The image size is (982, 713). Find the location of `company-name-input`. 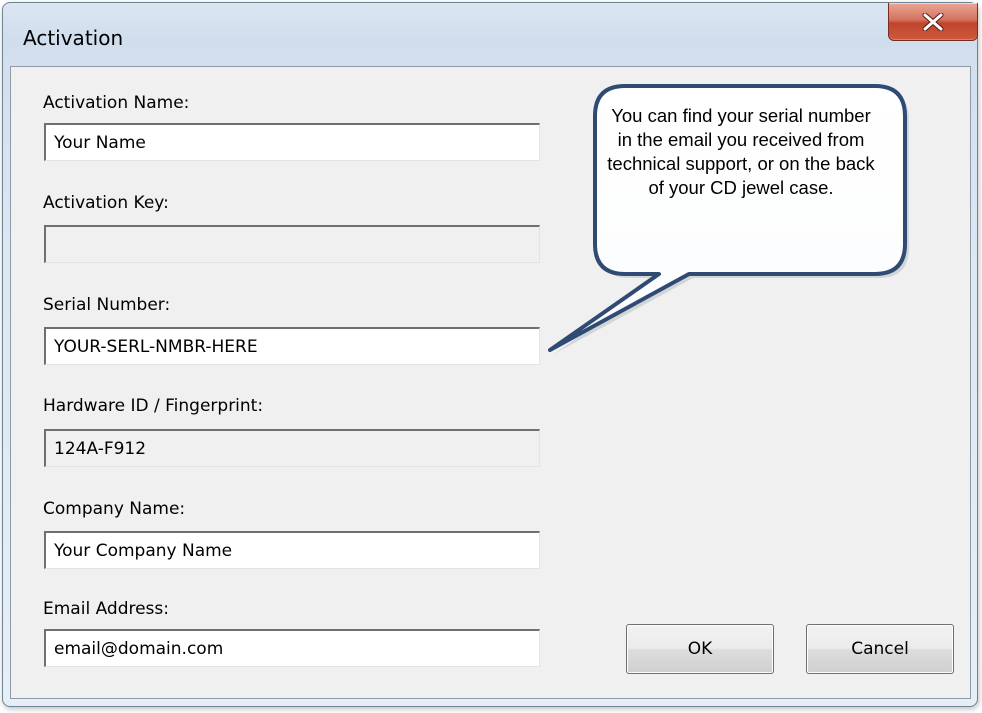

company-name-input is located at coordinates (292, 550).